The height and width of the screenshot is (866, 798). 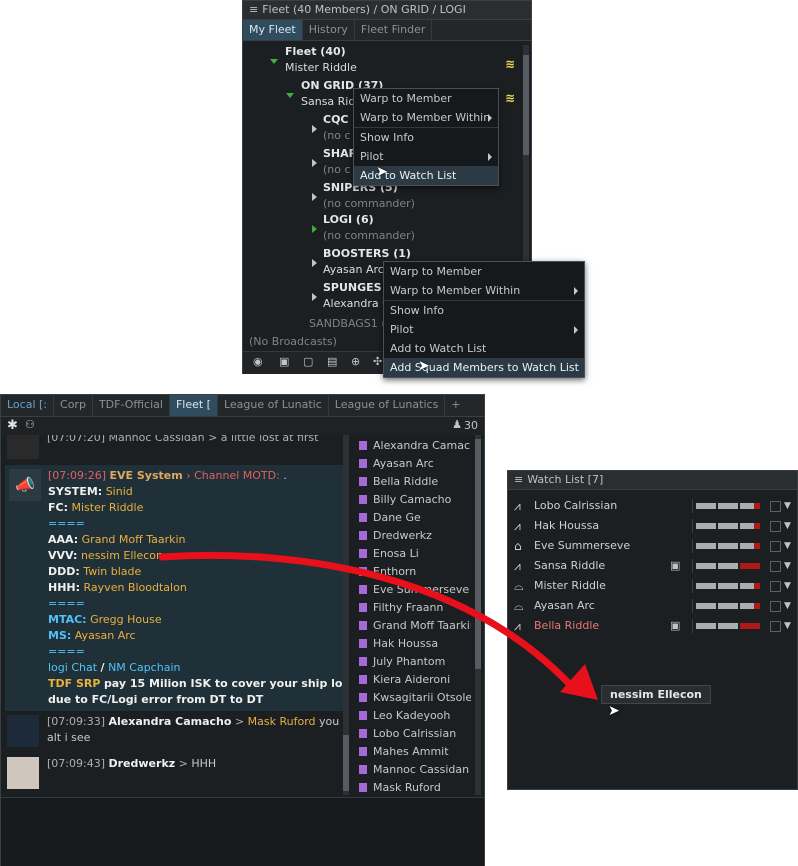 I want to click on tab-history: History, so click(x=329, y=30).